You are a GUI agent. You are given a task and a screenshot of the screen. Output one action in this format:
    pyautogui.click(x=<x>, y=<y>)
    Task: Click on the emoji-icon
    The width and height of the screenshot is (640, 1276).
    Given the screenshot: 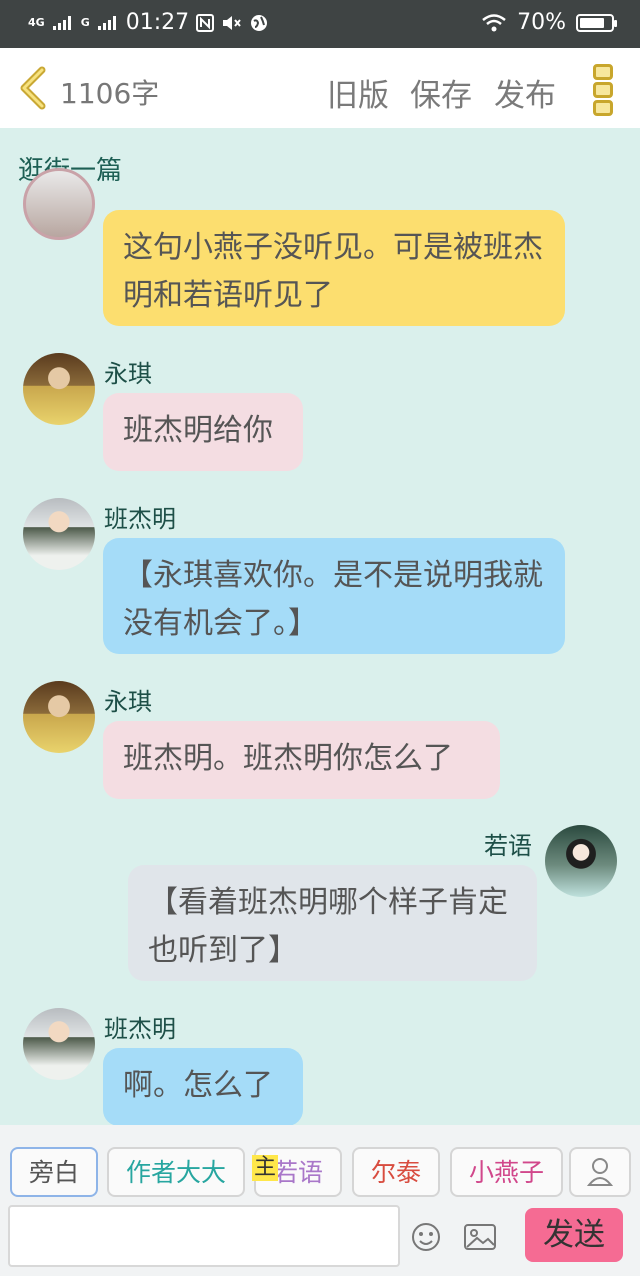 What is the action you would take?
    pyautogui.click(x=426, y=1237)
    